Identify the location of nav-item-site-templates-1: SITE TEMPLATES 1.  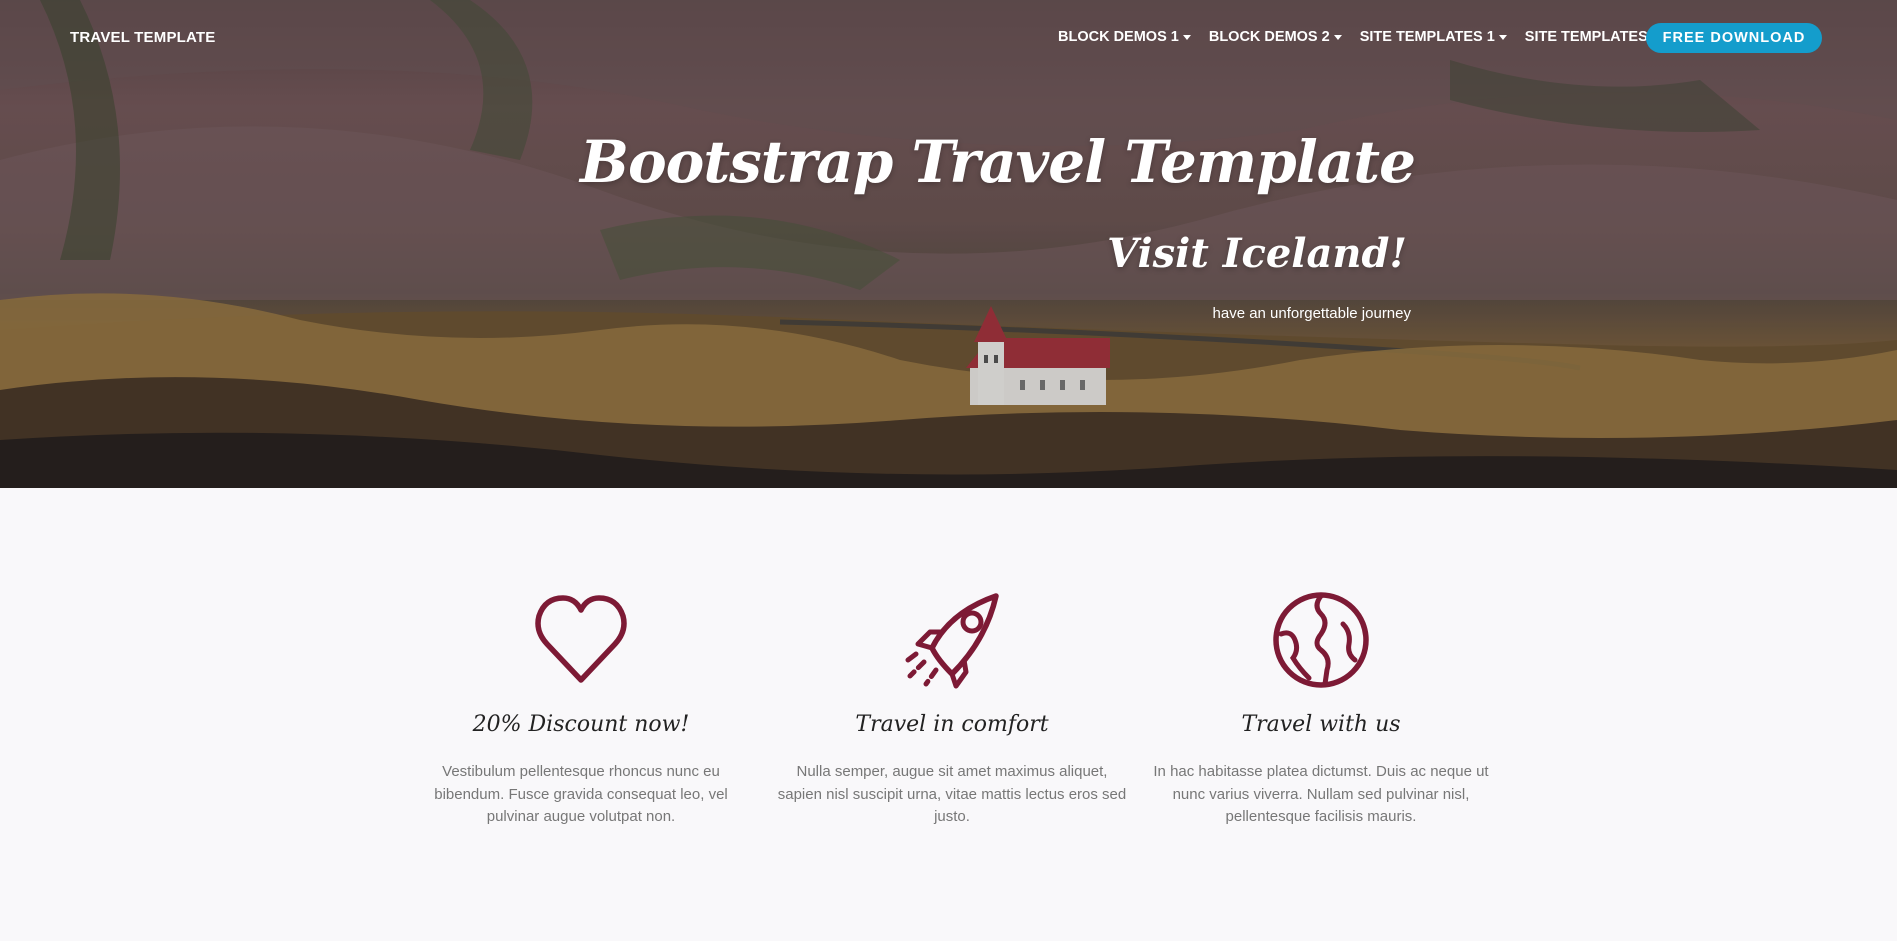
(1433, 37).